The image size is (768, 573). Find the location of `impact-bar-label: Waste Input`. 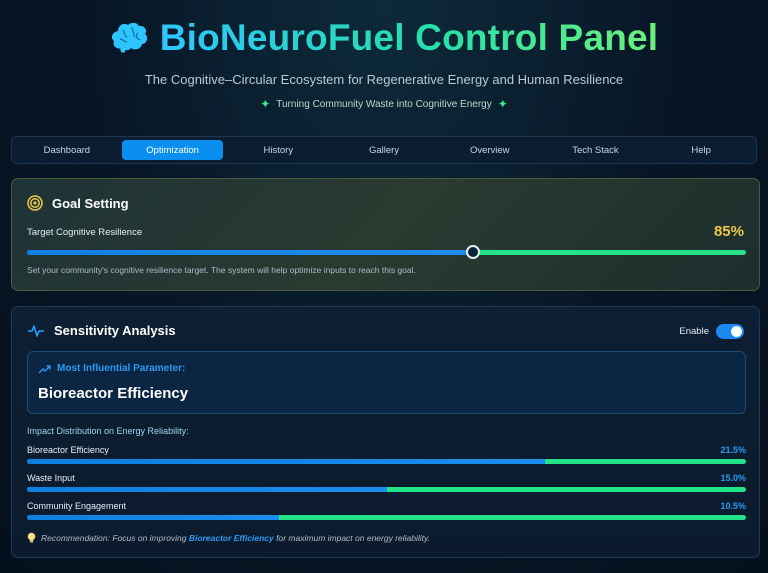

impact-bar-label: Waste Input is located at coordinates (51, 478).